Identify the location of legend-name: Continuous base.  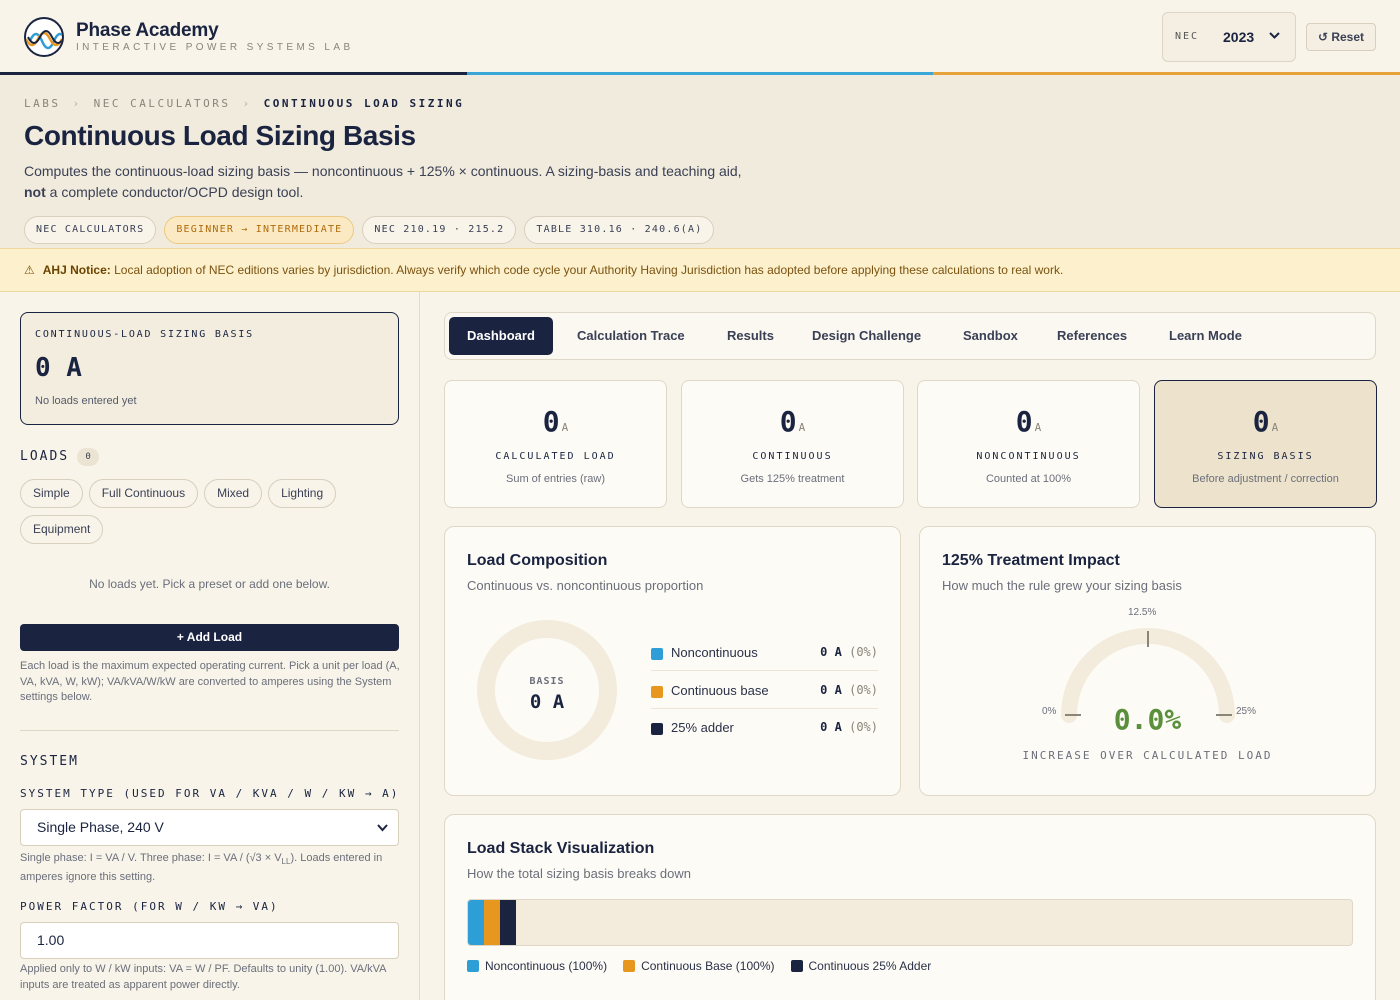
(720, 690).